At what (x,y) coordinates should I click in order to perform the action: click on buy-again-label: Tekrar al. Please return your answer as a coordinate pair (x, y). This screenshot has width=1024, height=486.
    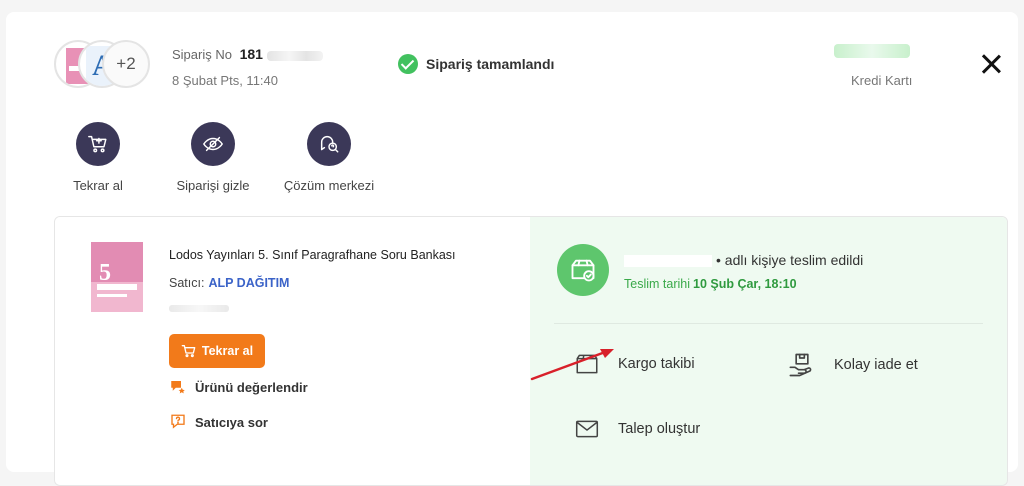
    Looking at the image, I should click on (227, 351).